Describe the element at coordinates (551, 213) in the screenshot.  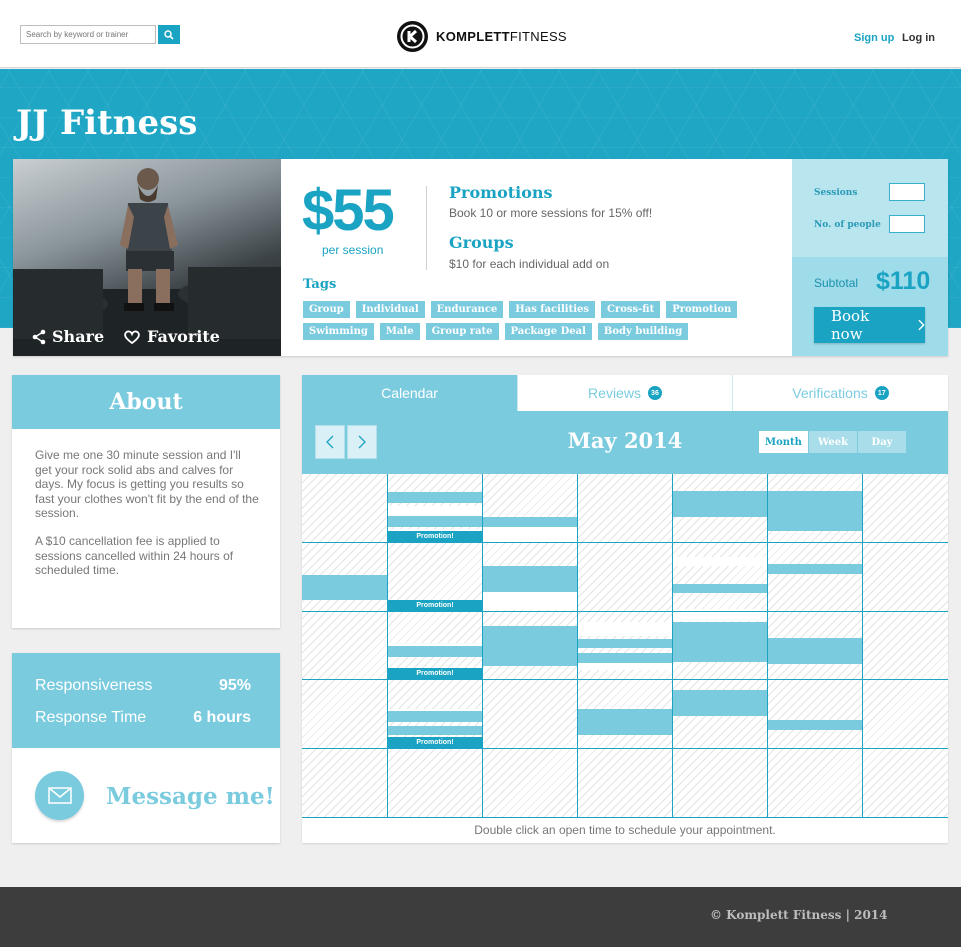
I see `promotions-text: Book 10 or more sessions for 15% off!` at that location.